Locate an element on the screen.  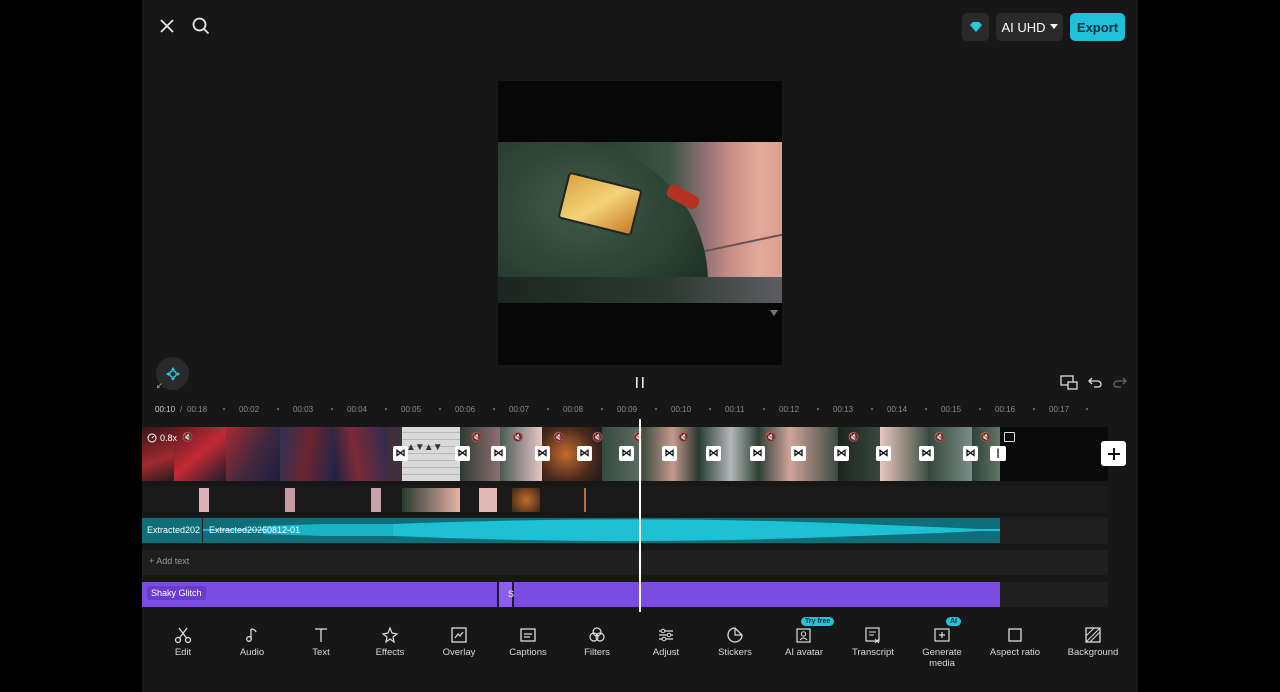
sliders-icon is located at coordinates (666, 635).